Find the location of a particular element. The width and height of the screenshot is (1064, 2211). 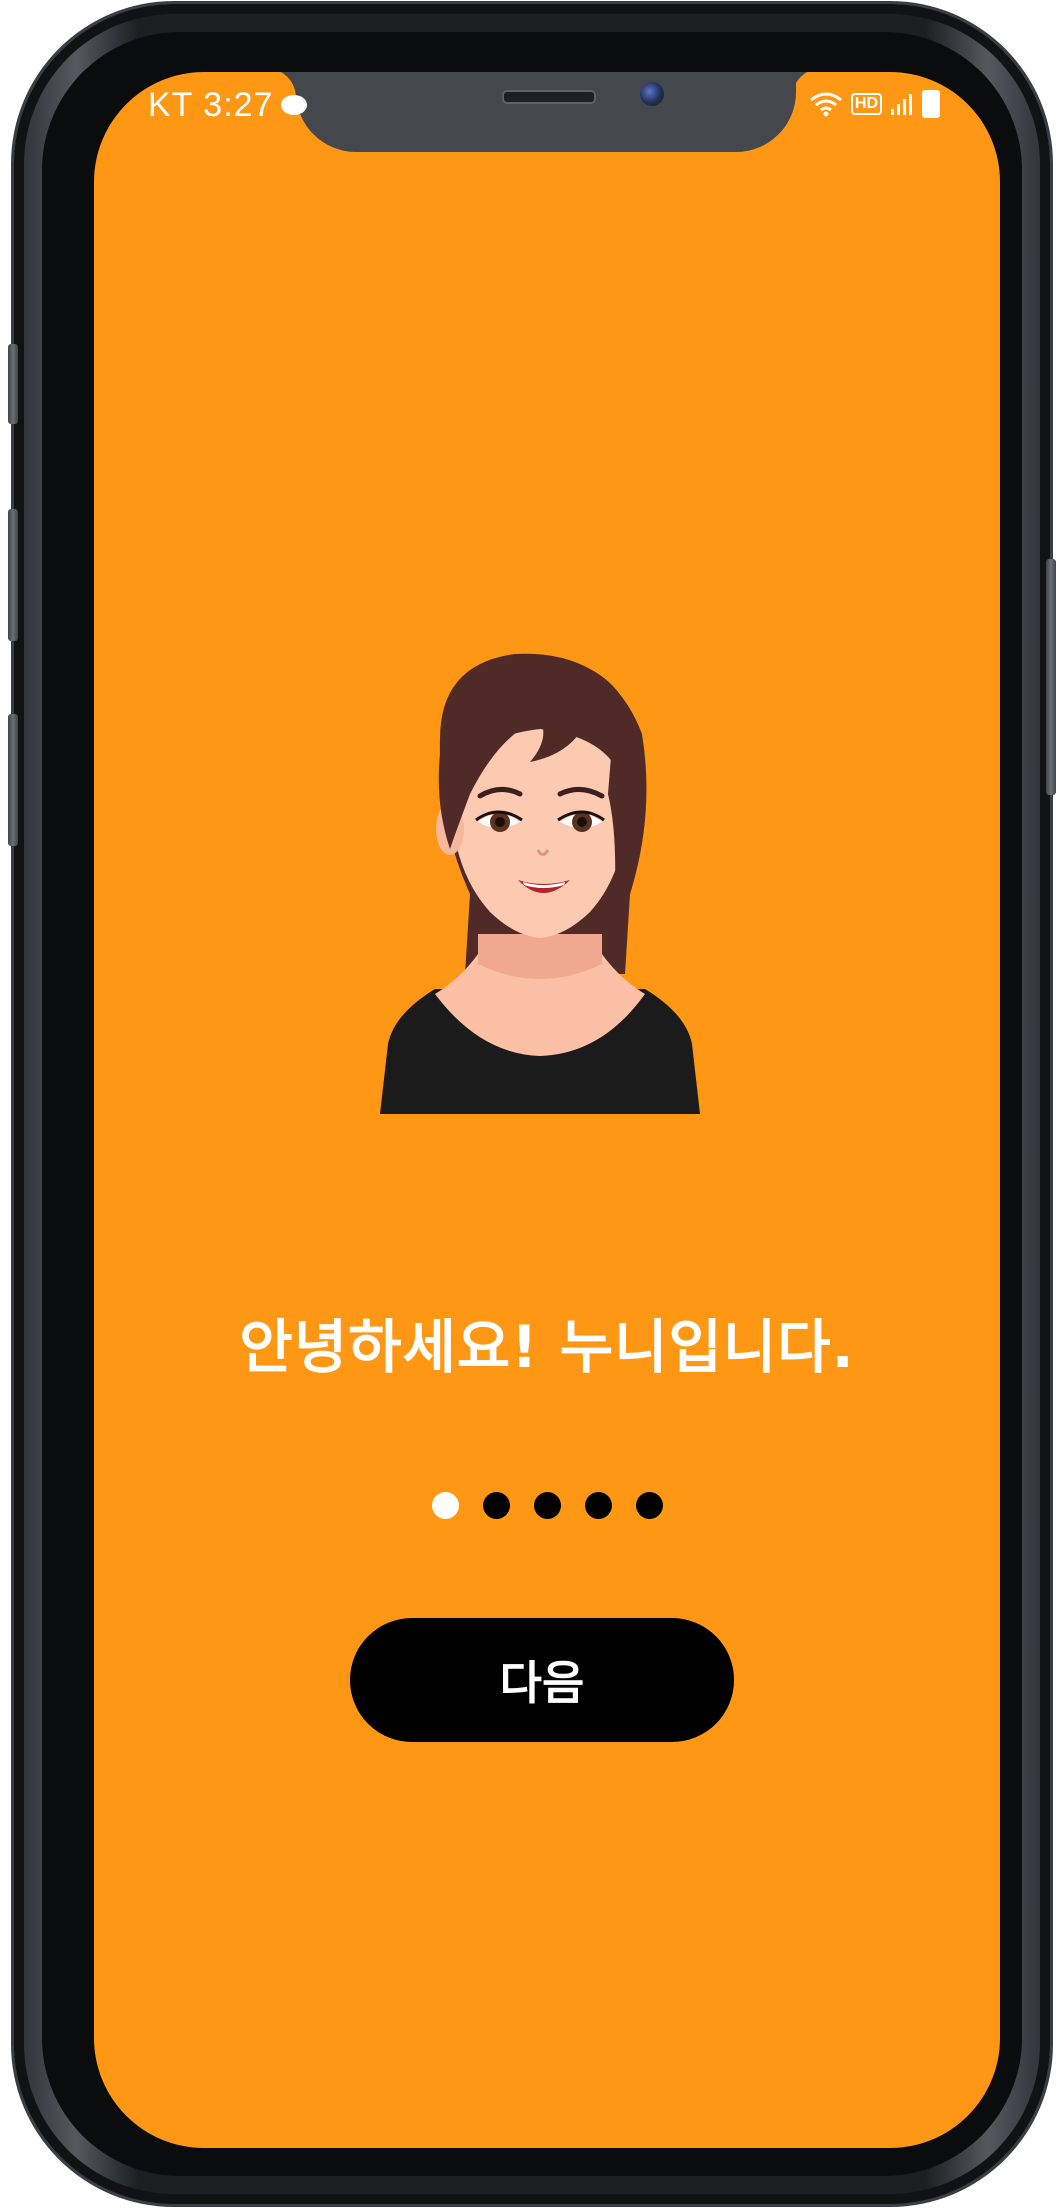

power-button is located at coordinates (1051, 677).